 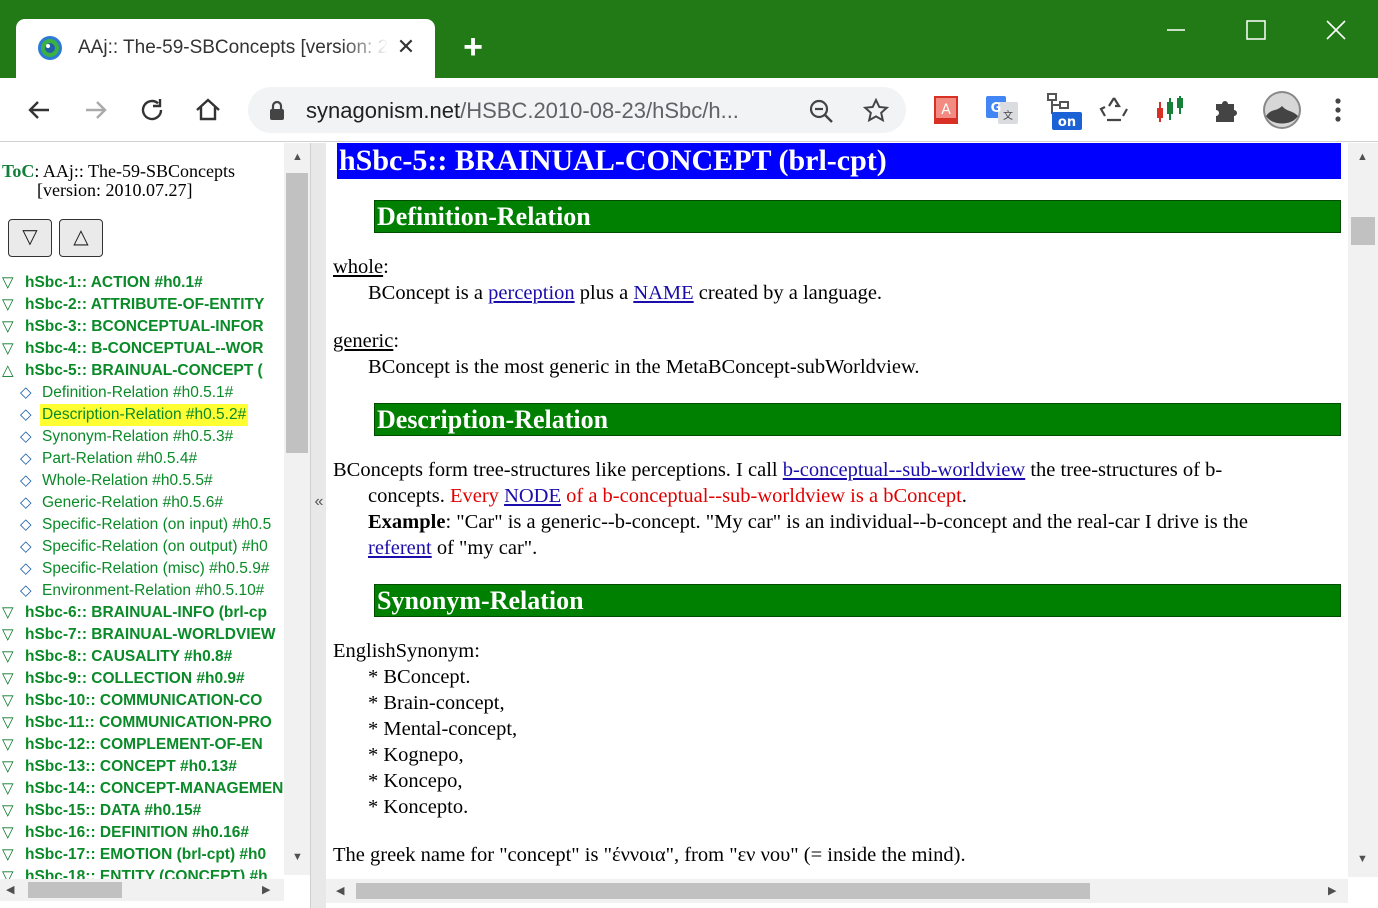 What do you see at coordinates (96, 110) in the screenshot?
I see `forward-button` at bounding box center [96, 110].